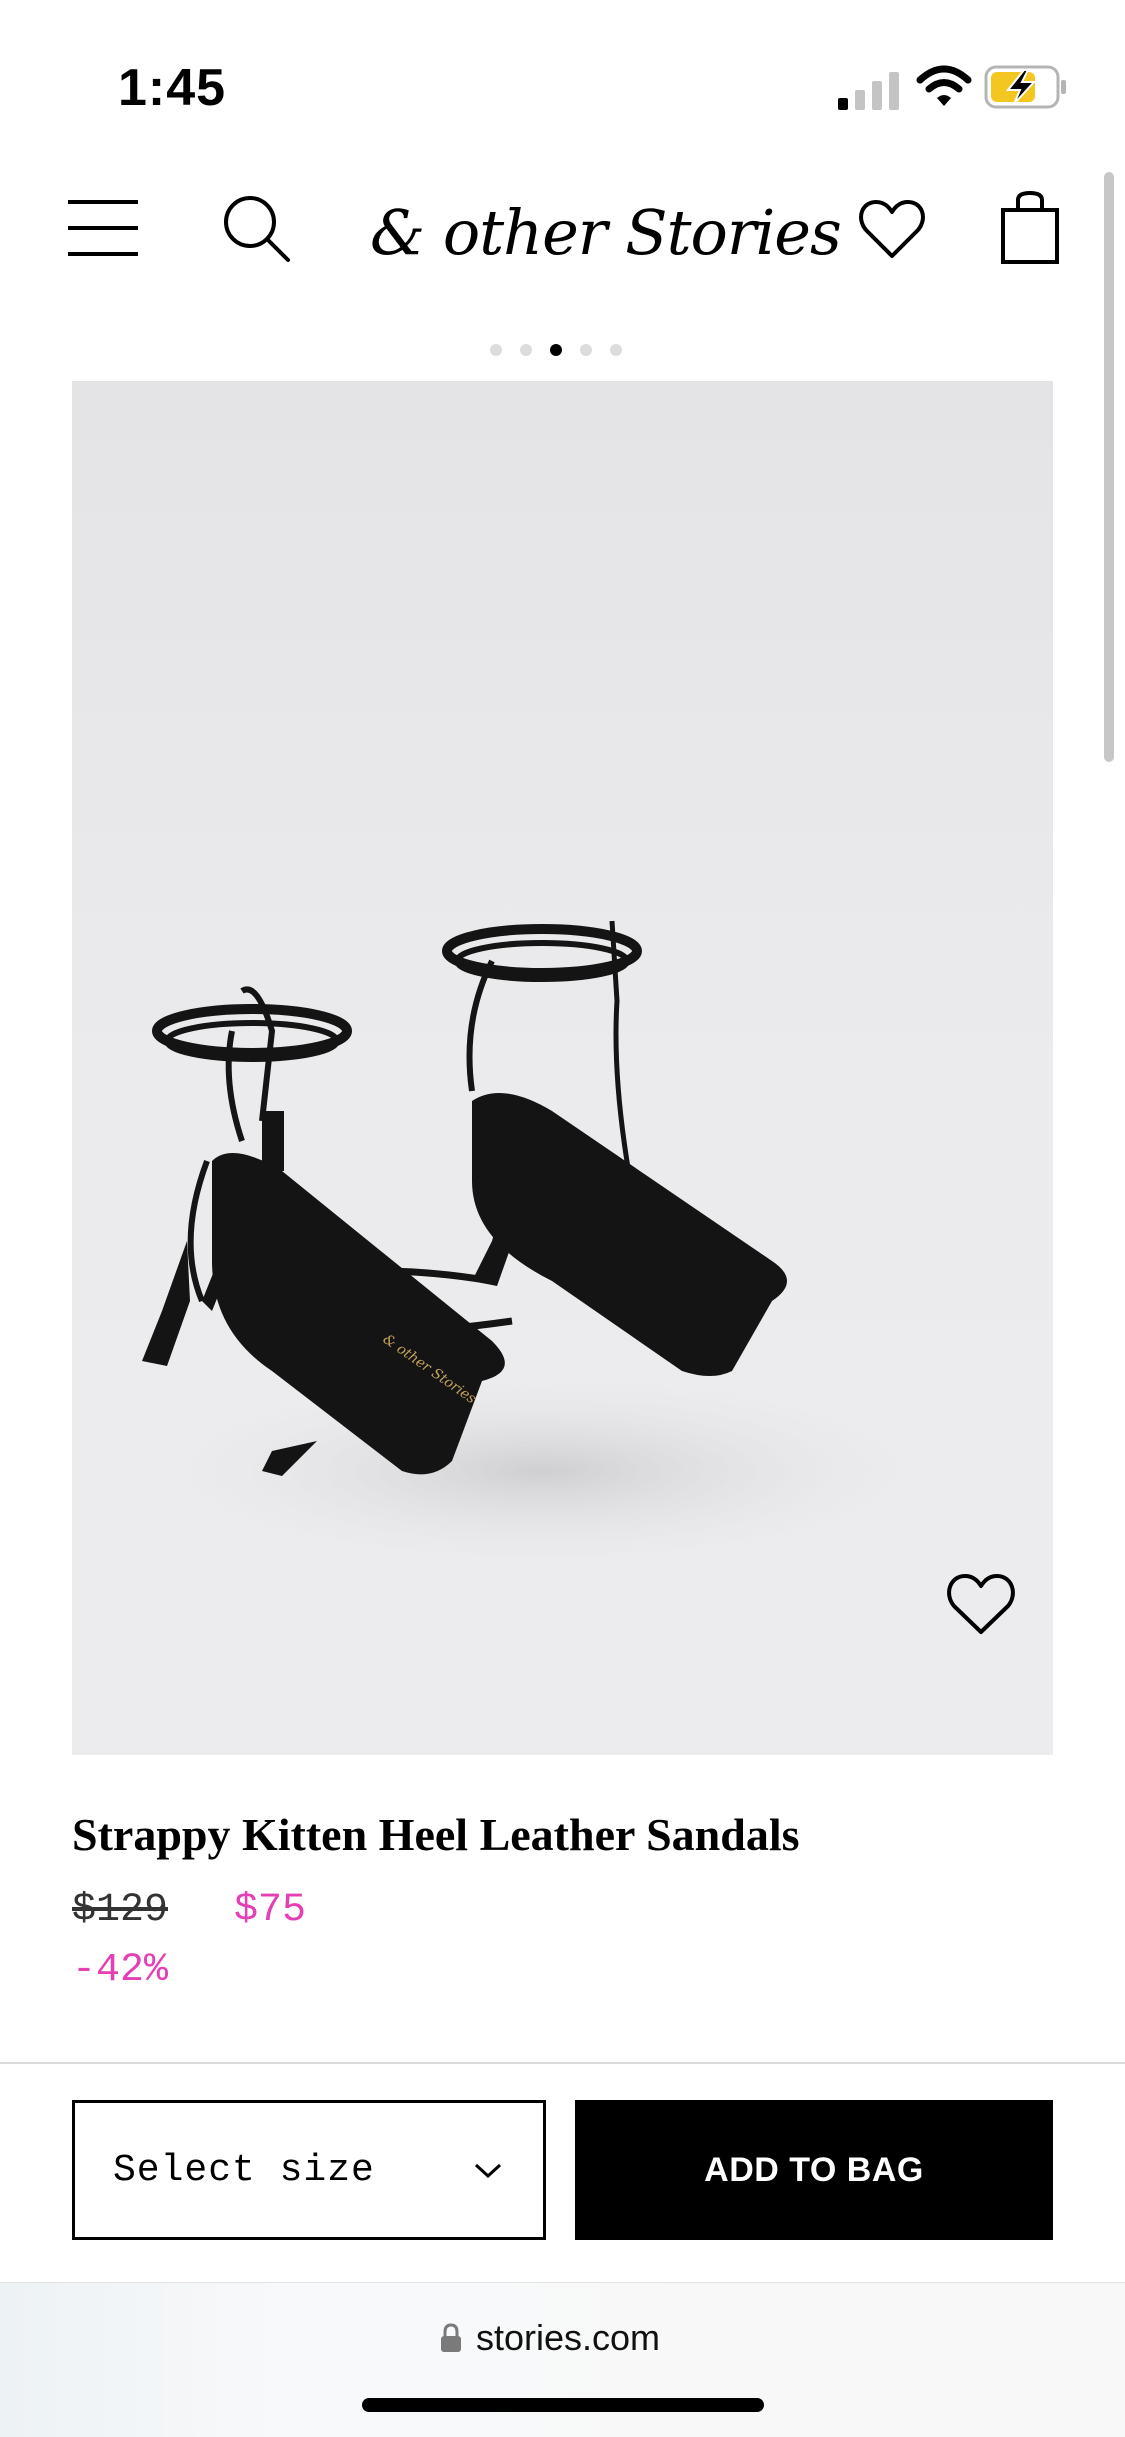 The width and height of the screenshot is (1125, 2437). I want to click on discount-badge: -42%, so click(120, 1970).